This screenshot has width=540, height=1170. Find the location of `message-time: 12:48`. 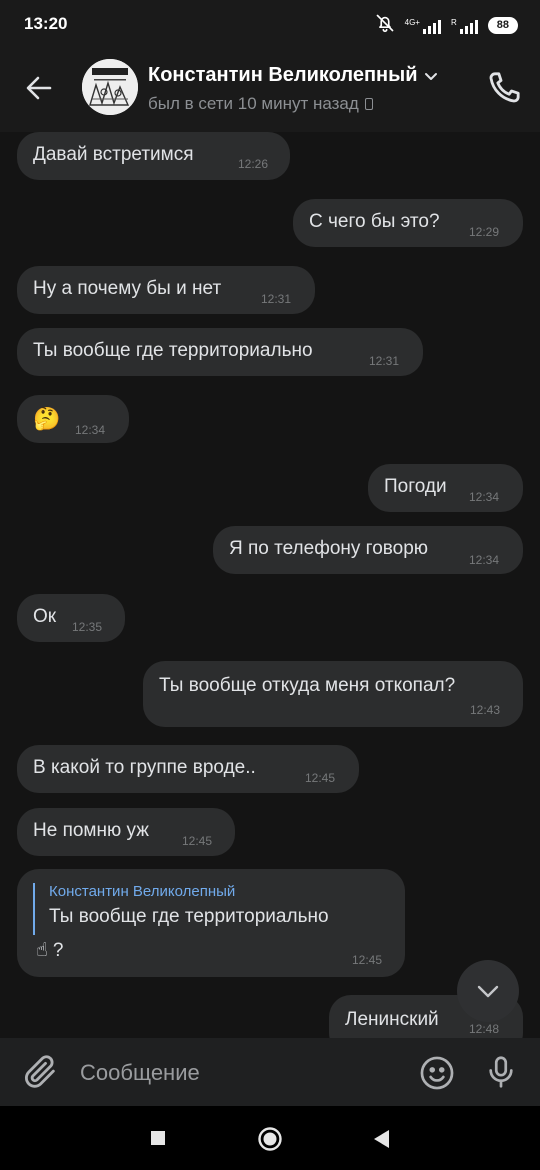

message-time: 12:48 is located at coordinates (484, 1029).